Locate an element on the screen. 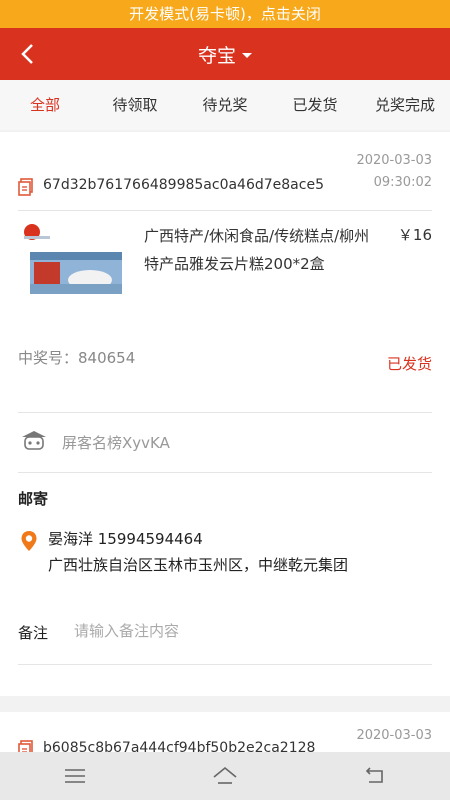 Image resolution: width=450 pixels, height=800 pixels. shipping-address: 广西壮族自治区玉林市玉州区，中继乾元集团 is located at coordinates (198, 565).